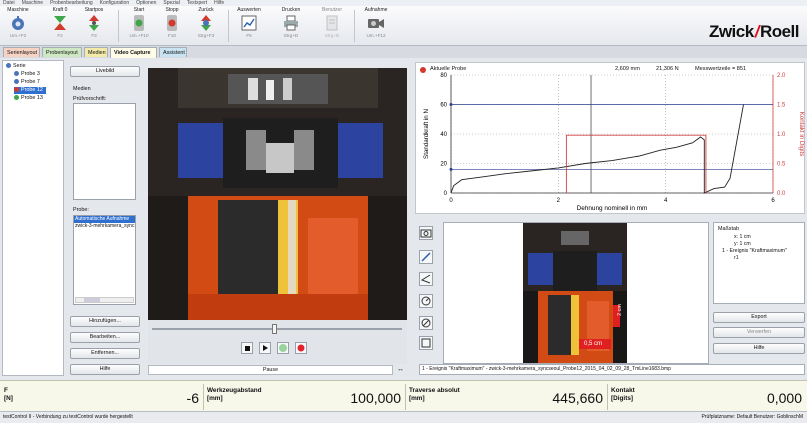  I want to click on drawing-toolbar, so click(427, 291).